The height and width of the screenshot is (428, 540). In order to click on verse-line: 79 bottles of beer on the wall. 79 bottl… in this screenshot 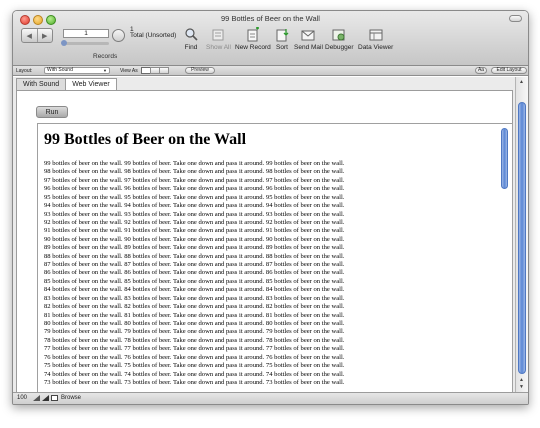, I will do `click(194, 332)`.